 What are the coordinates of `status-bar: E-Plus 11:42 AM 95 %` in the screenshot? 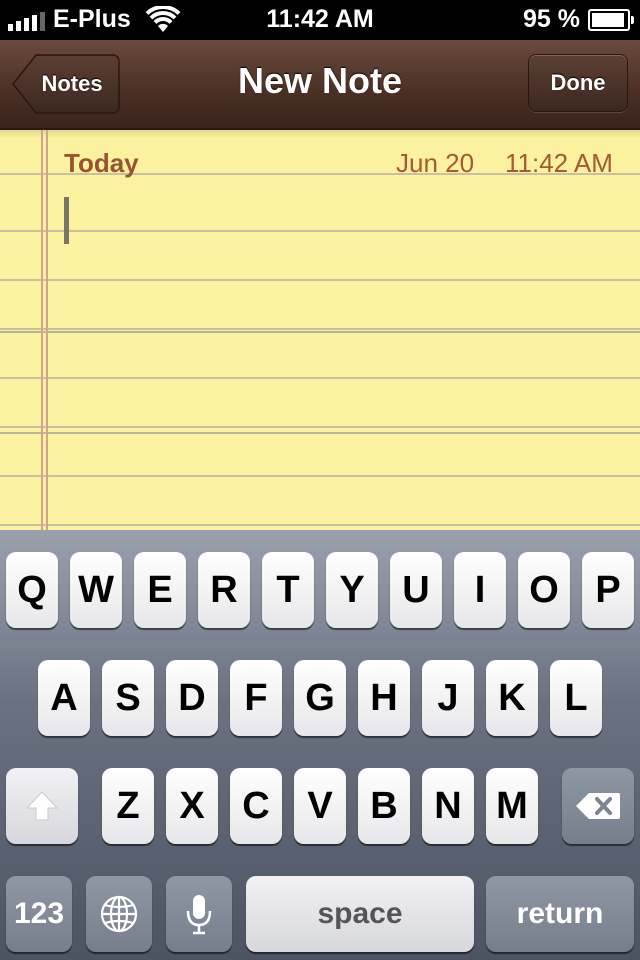 It's located at (320, 20).